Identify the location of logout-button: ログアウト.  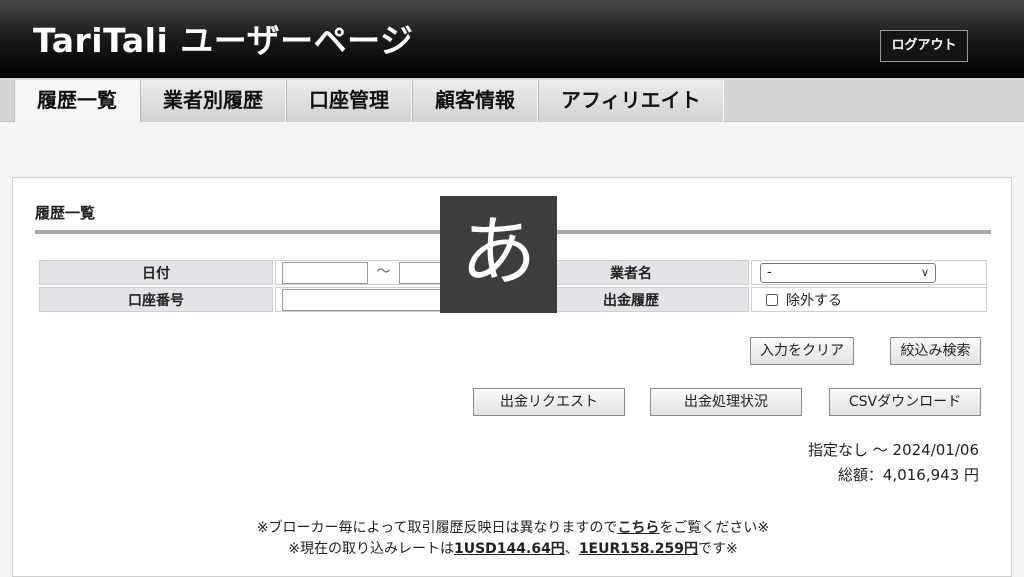
(924, 46).